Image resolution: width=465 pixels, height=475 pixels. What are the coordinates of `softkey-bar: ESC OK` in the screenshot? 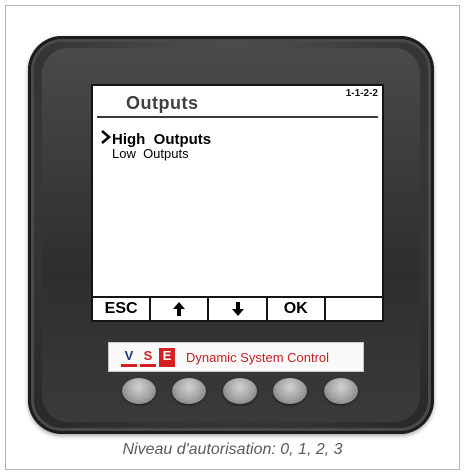 It's located at (238, 308).